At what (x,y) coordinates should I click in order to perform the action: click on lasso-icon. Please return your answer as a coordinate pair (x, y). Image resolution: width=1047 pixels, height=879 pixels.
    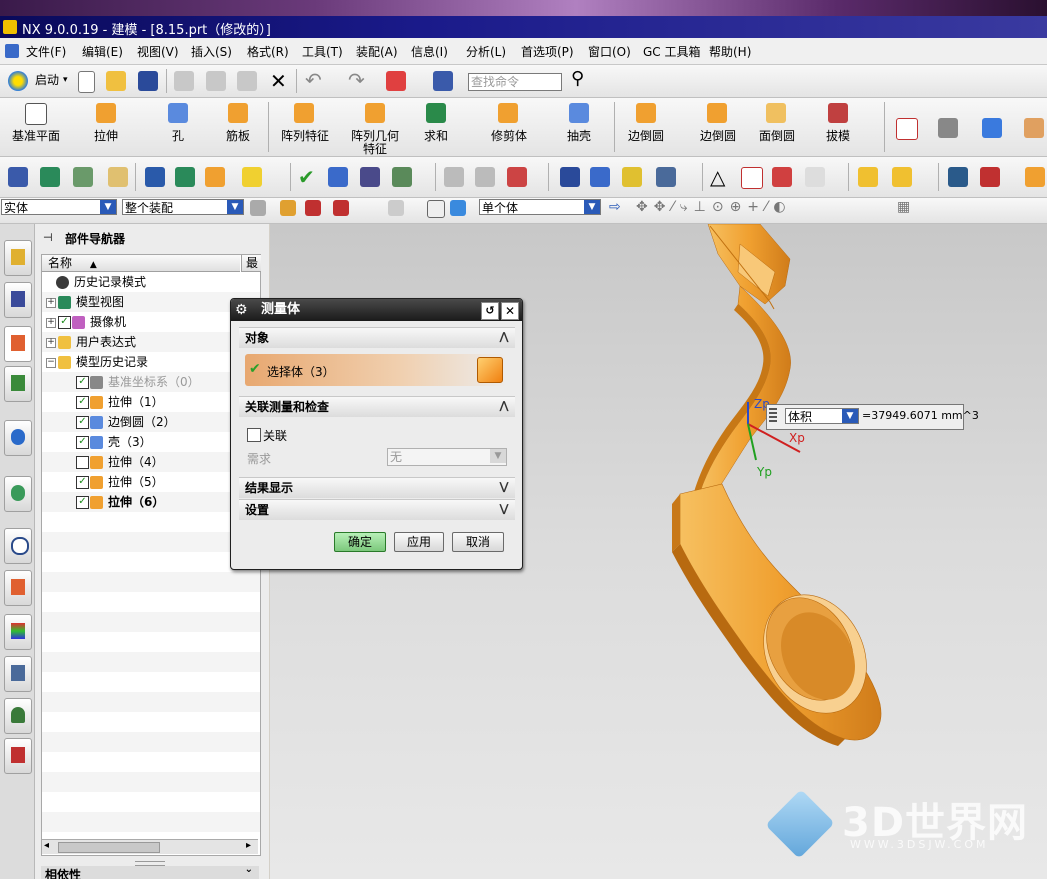
    Looking at the image, I should click on (396, 208).